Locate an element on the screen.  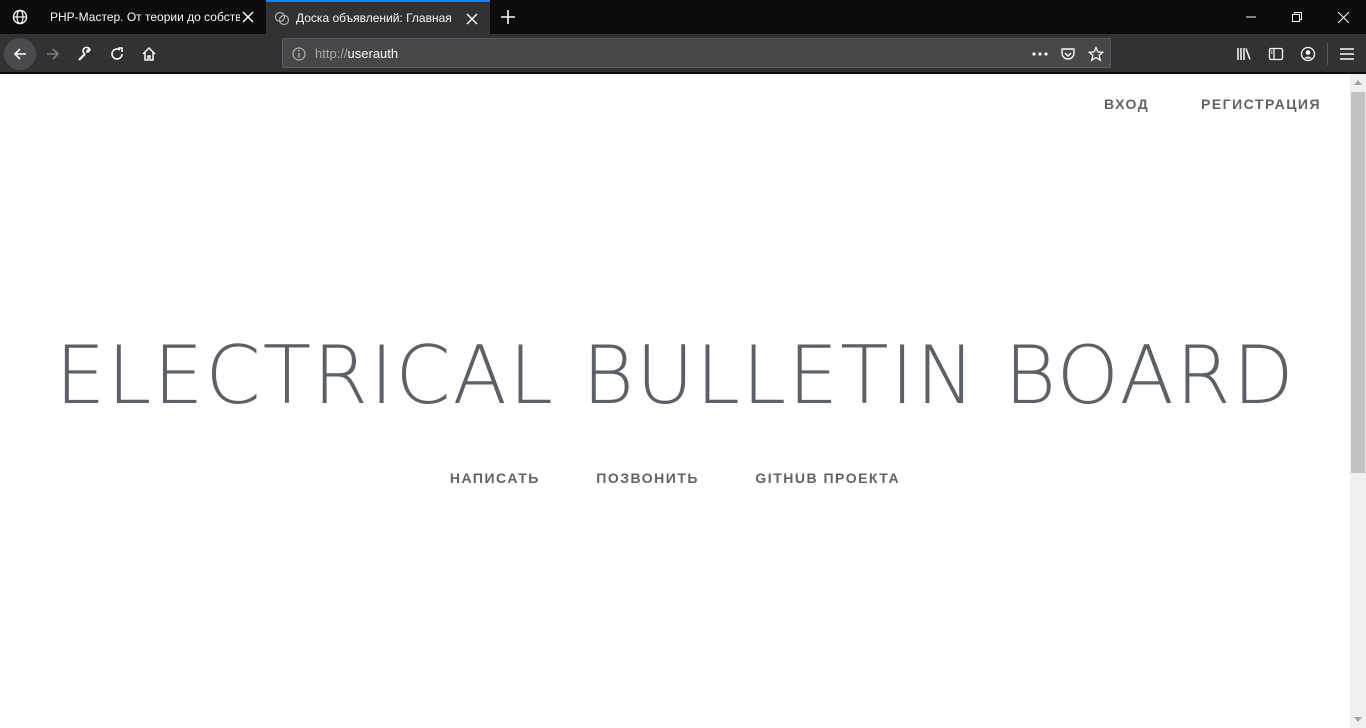
github-link: Github проекта is located at coordinates (827, 478).